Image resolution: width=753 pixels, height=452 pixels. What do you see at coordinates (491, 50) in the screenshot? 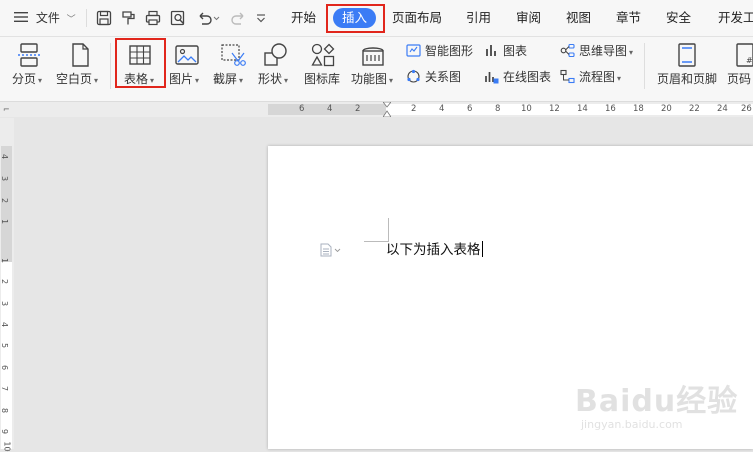
I see `chart-icon` at bounding box center [491, 50].